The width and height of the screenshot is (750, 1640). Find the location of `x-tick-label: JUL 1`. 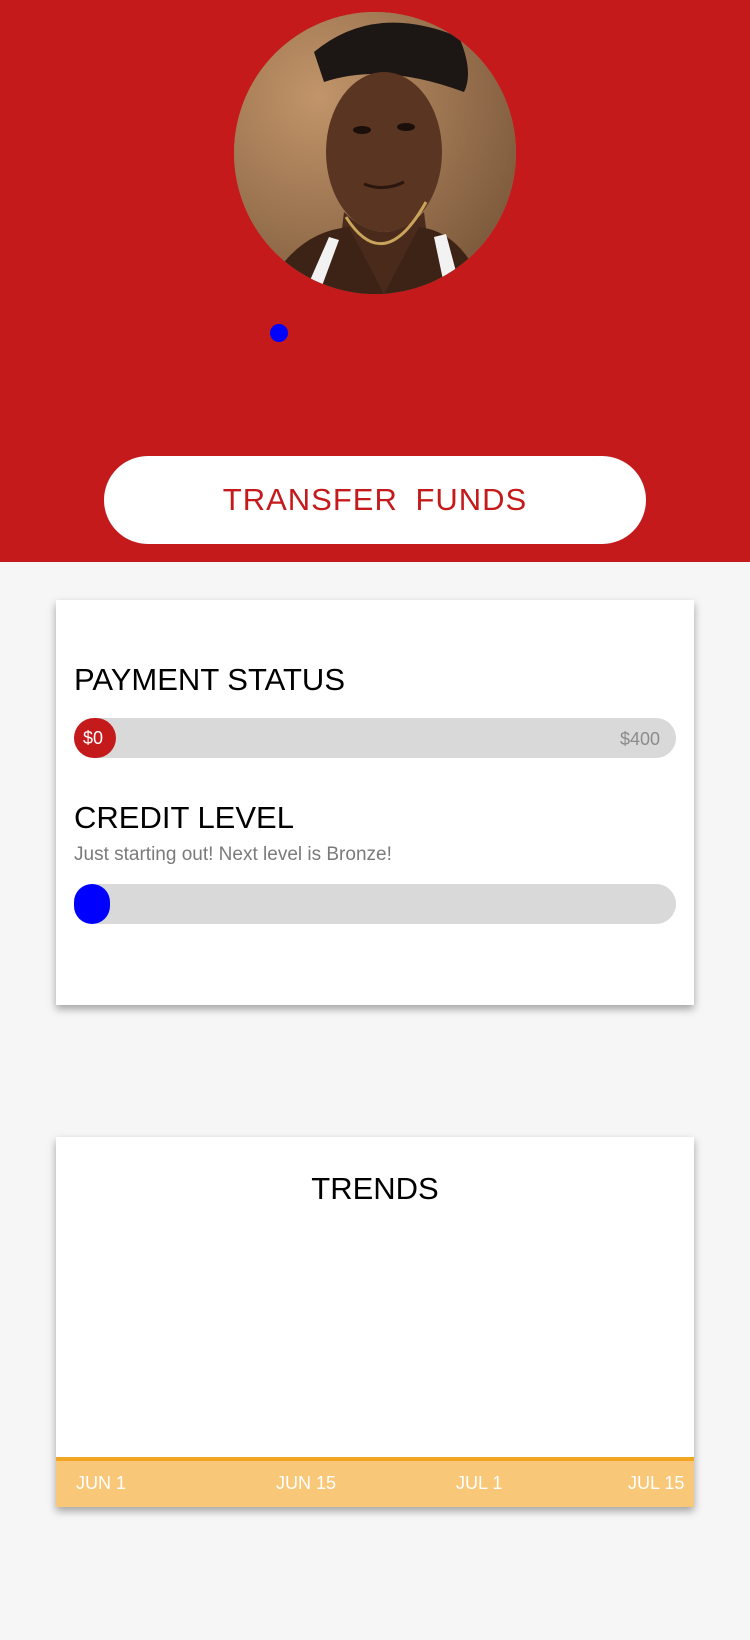

x-tick-label: JUL 1 is located at coordinates (479, 1483).